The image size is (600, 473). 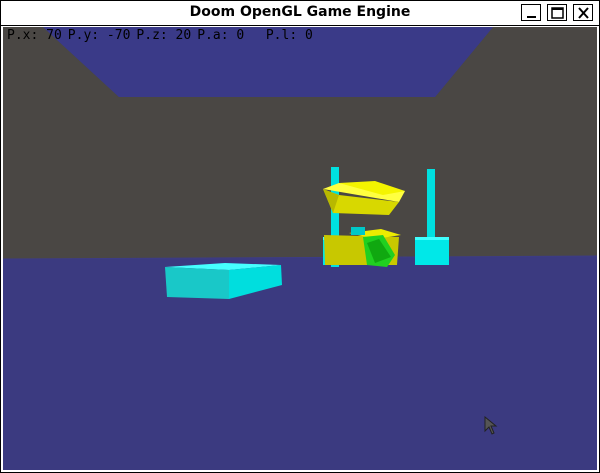 What do you see at coordinates (289, 35) in the screenshot?
I see `hud-pl: P.l: 0` at bounding box center [289, 35].